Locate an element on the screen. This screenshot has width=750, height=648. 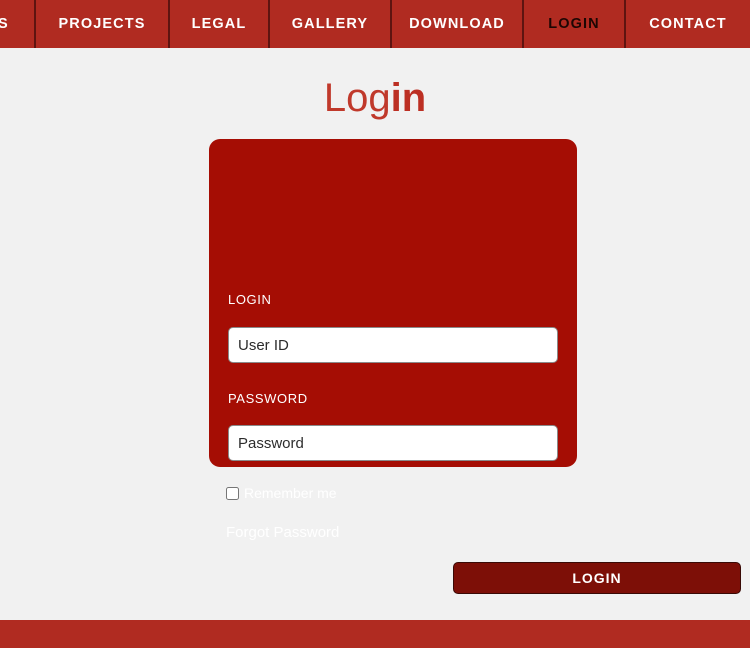
nav-item-login: LOGIN is located at coordinates (575, 24).